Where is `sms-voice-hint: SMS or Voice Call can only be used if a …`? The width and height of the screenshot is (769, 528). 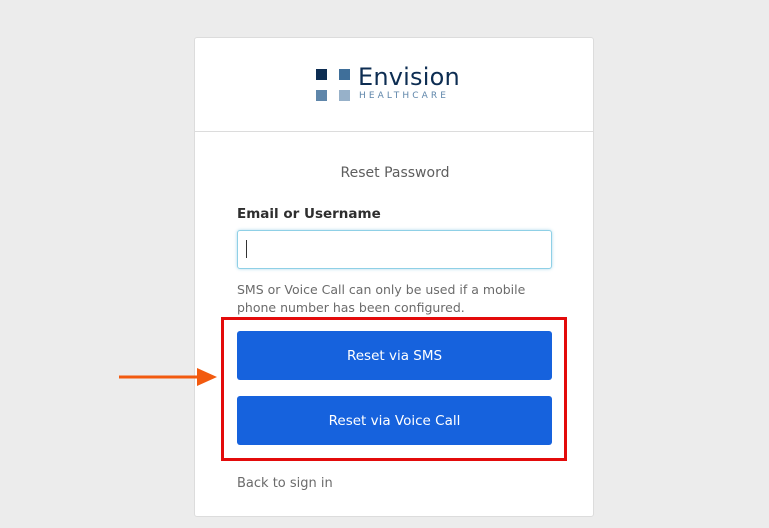 sms-voice-hint: SMS or Voice Call can only be used if a … is located at coordinates (381, 298).